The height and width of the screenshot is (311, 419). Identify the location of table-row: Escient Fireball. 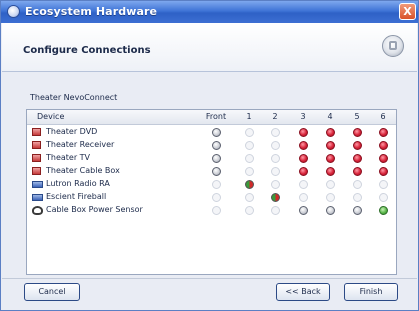
(211, 197).